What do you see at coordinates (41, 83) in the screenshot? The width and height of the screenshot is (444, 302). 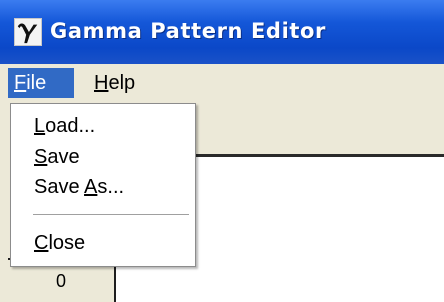 I see `menu-file: File` at bounding box center [41, 83].